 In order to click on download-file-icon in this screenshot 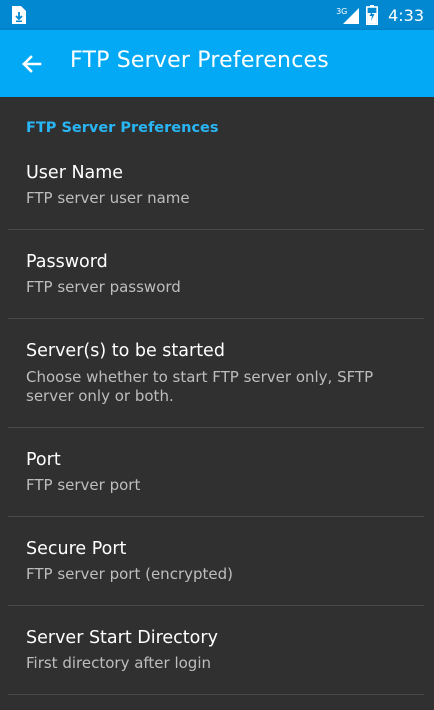, I will do `click(19, 15)`.